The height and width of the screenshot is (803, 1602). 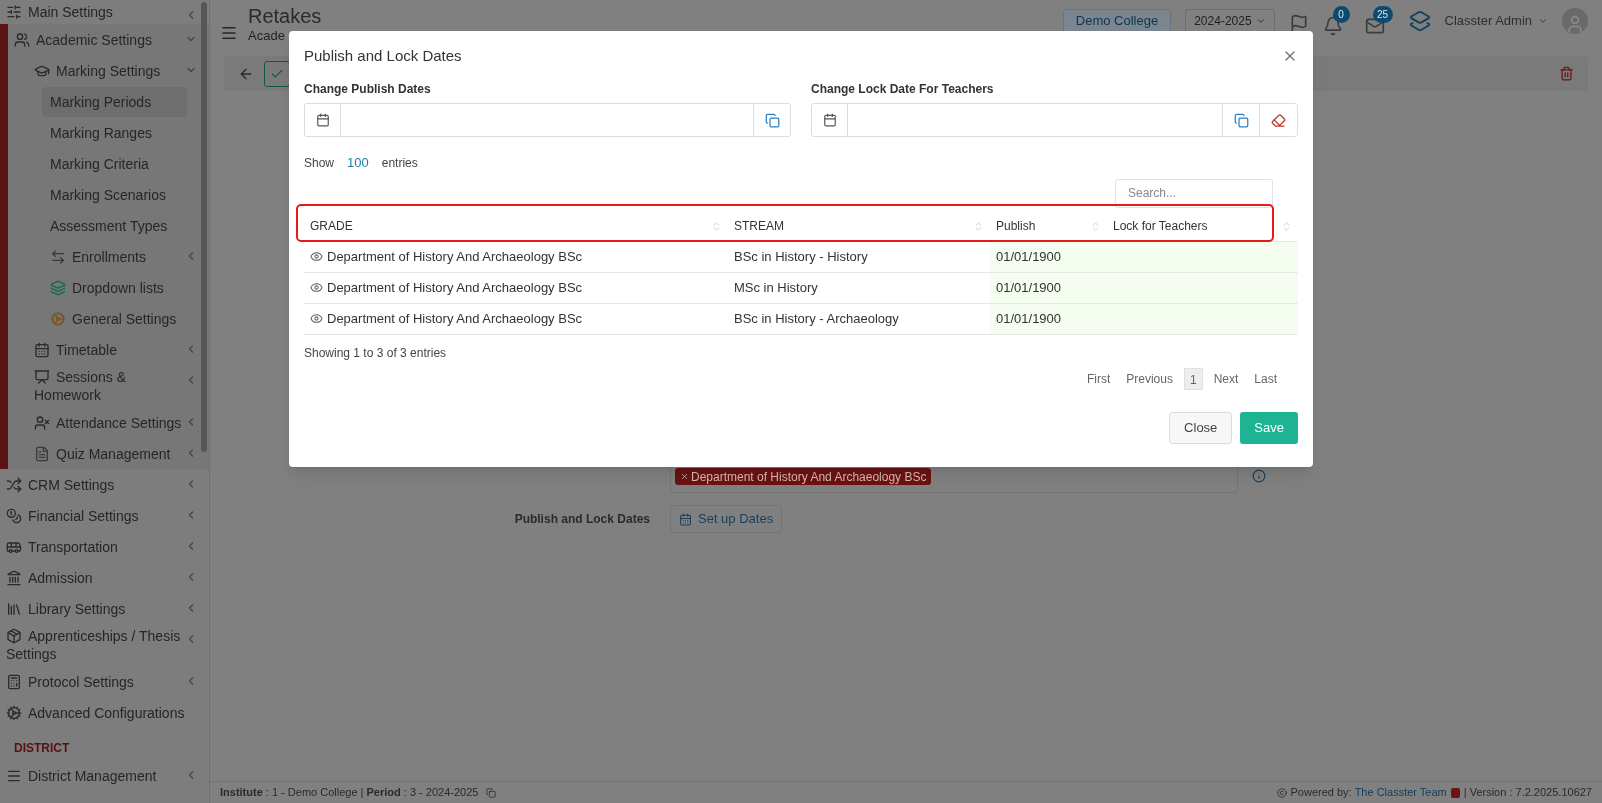 What do you see at coordinates (14, 636) in the screenshot?
I see `box-icon` at bounding box center [14, 636].